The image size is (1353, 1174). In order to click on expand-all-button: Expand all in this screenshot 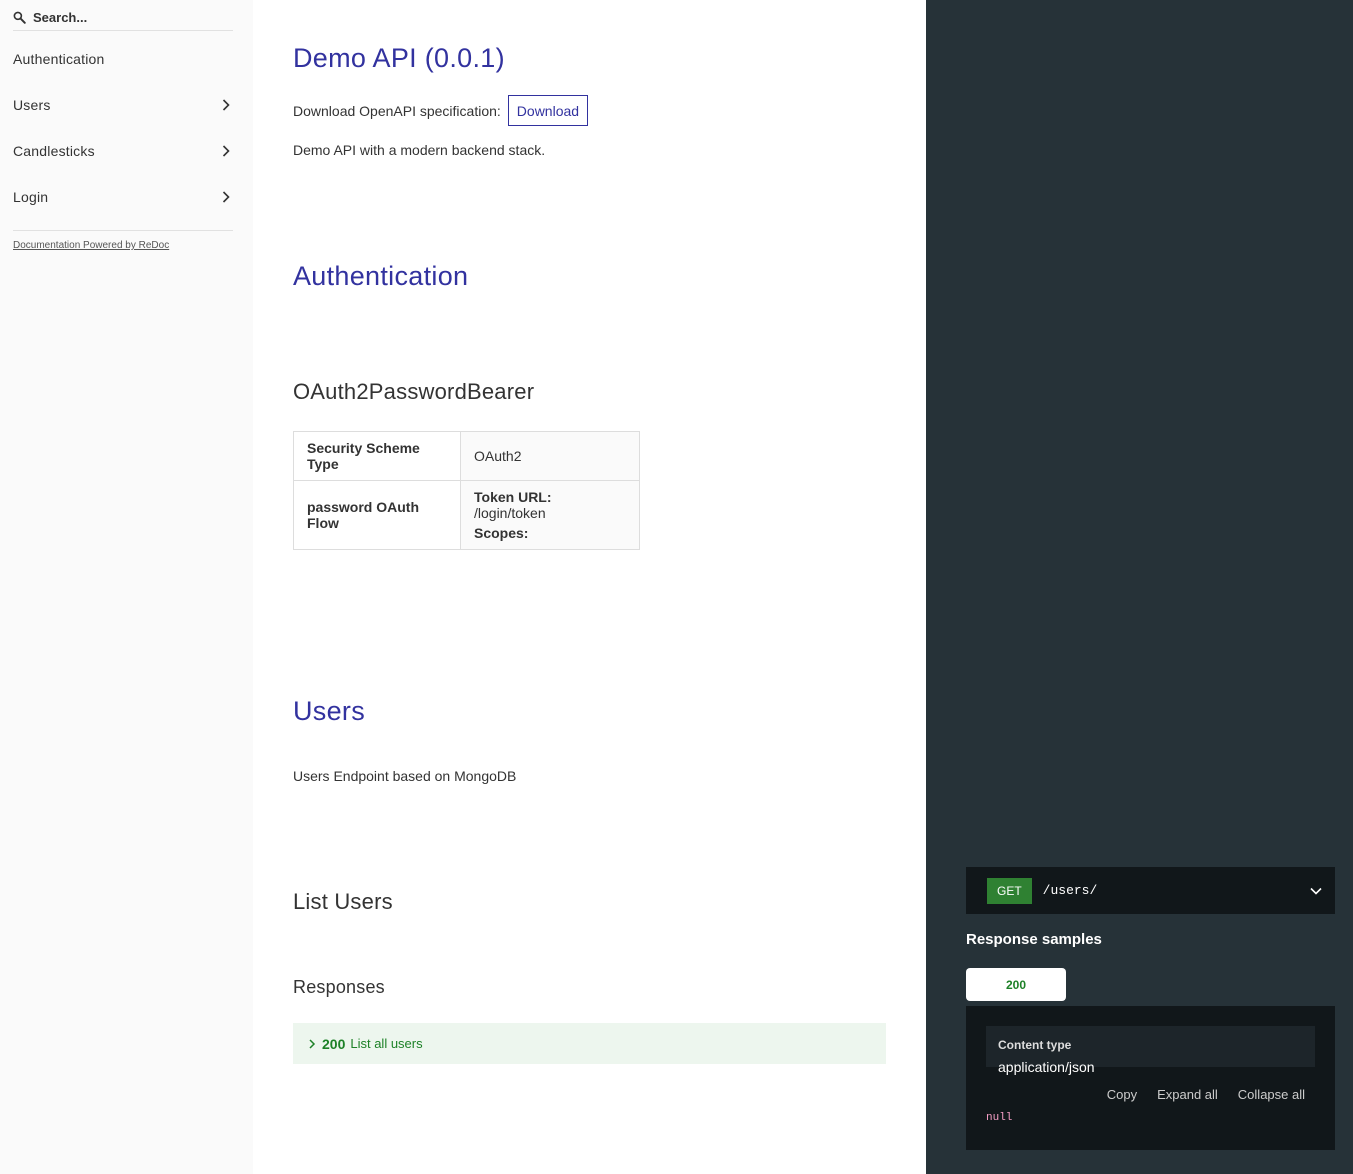, I will do `click(1187, 1094)`.